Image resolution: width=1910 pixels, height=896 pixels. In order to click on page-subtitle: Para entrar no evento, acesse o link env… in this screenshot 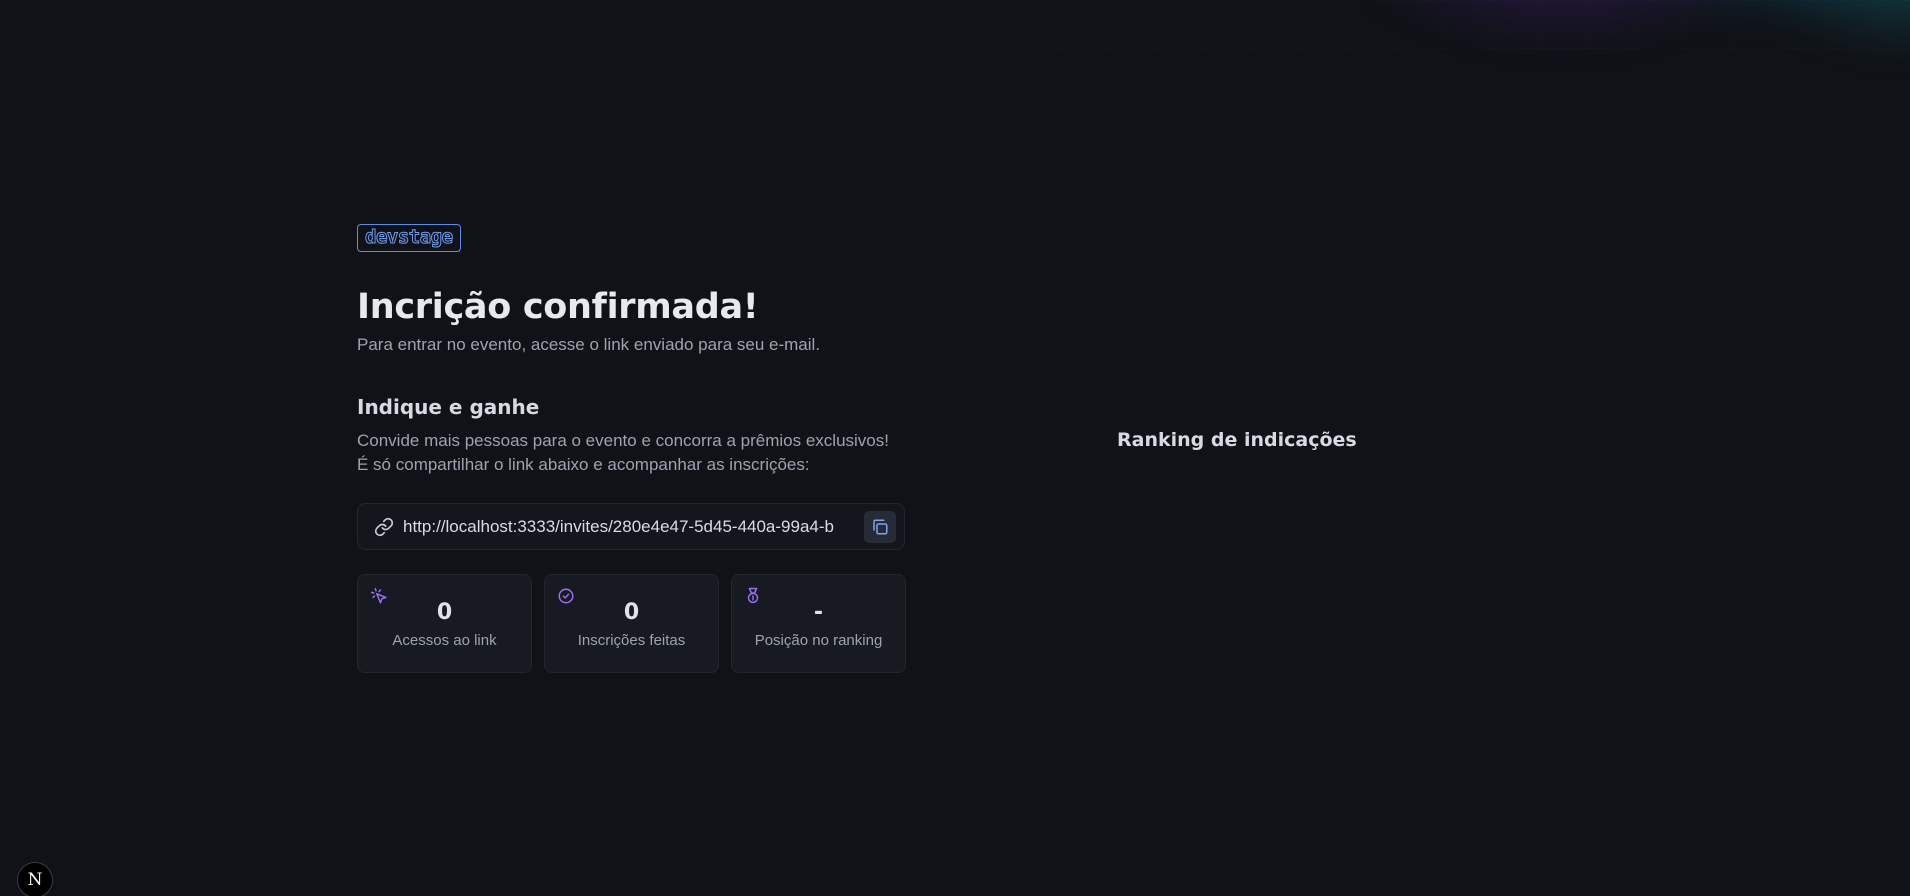, I will do `click(589, 344)`.